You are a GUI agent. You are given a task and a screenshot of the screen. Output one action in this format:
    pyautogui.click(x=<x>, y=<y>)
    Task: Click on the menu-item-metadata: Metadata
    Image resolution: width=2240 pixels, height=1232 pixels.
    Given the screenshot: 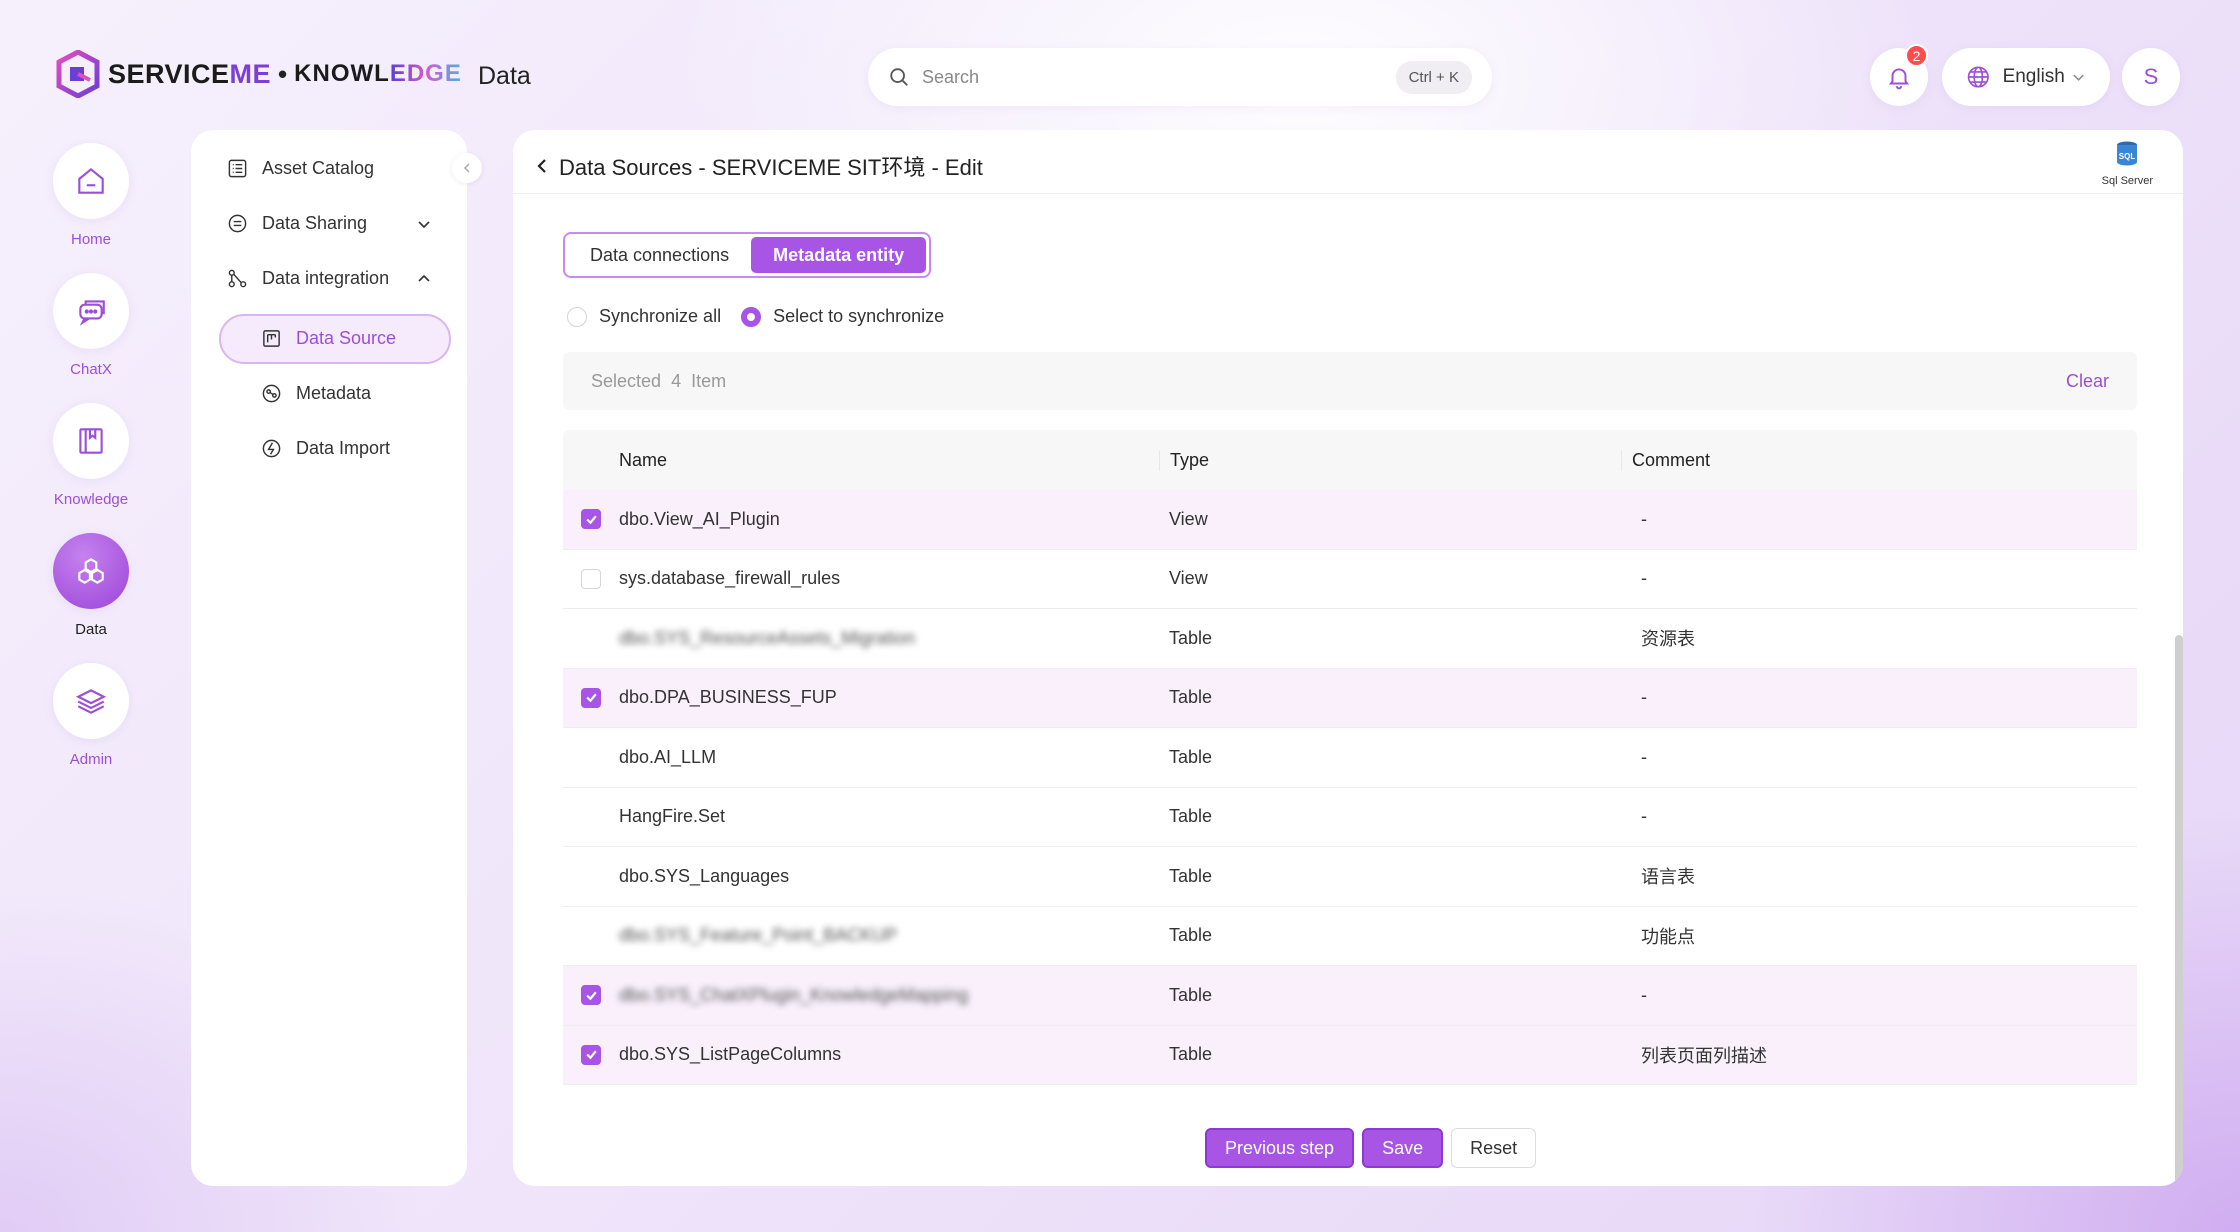 What is the action you would take?
    pyautogui.click(x=316, y=393)
    